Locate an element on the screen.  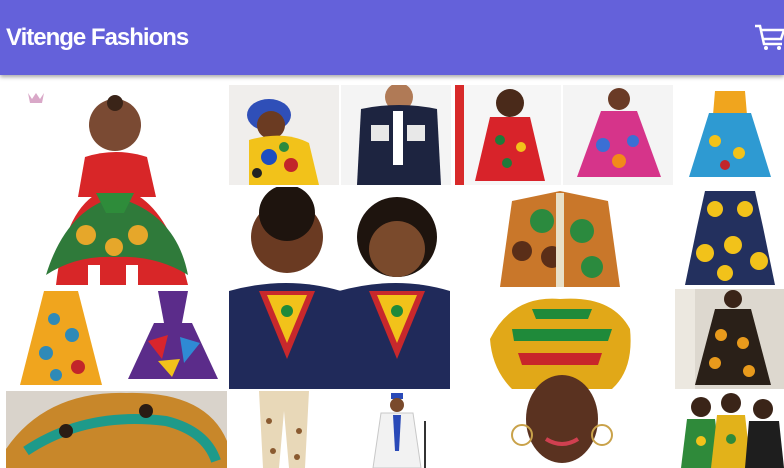
kids-dashiki-shirts-image is located at coordinates (339, 288).